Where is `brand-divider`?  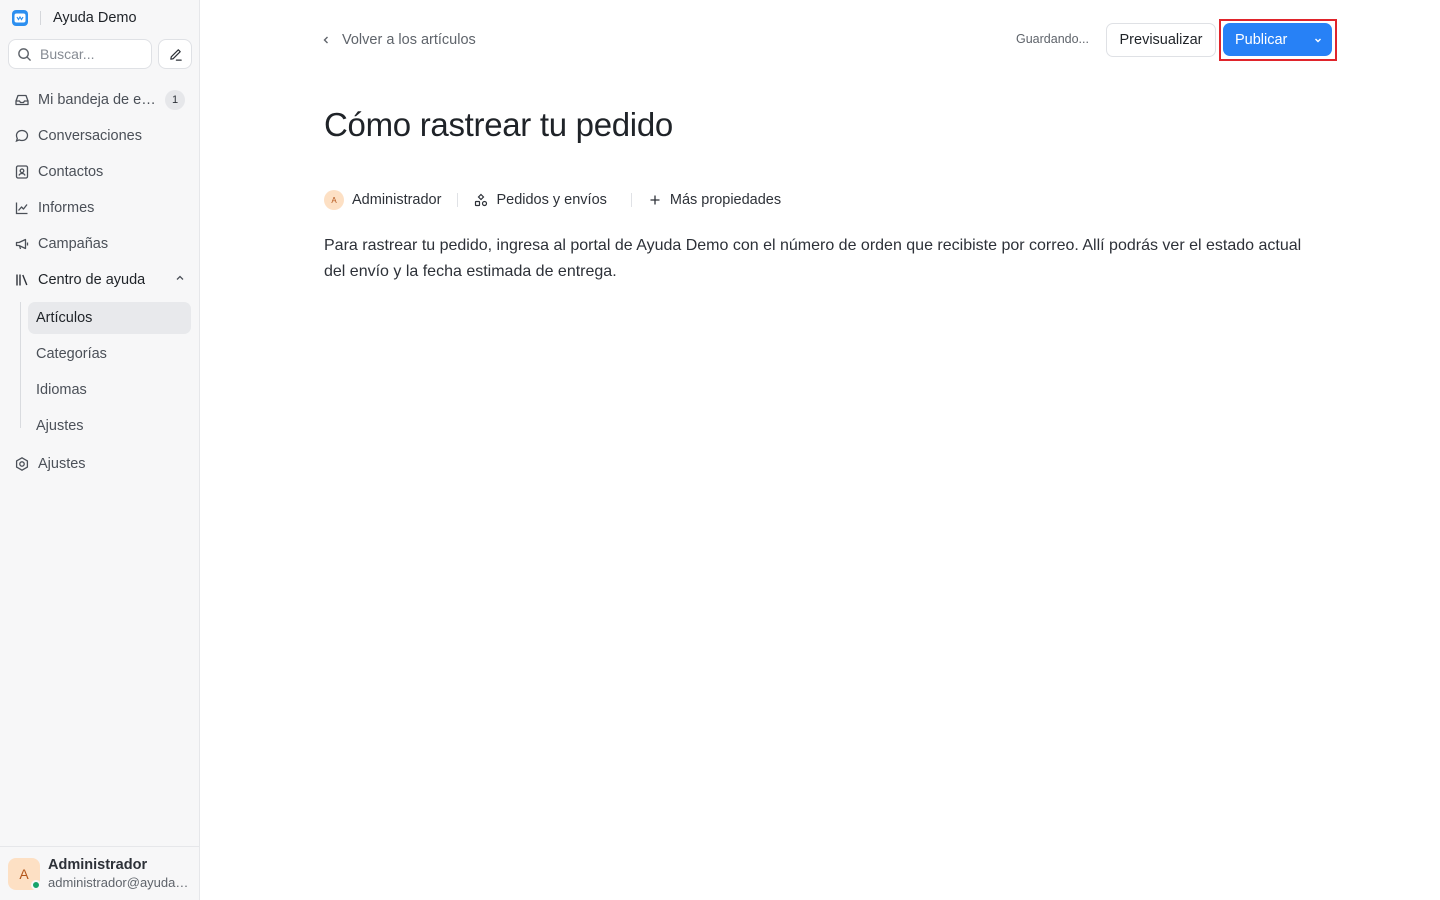 brand-divider is located at coordinates (40, 18).